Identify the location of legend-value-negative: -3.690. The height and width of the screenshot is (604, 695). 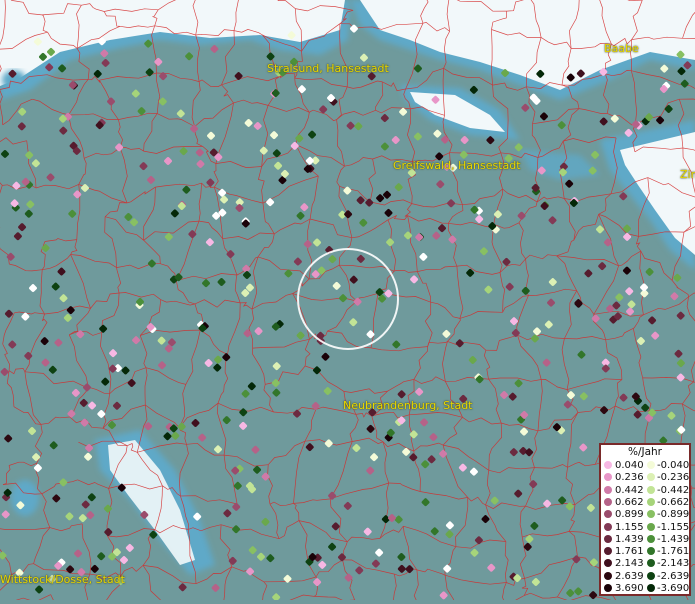
(673, 588).